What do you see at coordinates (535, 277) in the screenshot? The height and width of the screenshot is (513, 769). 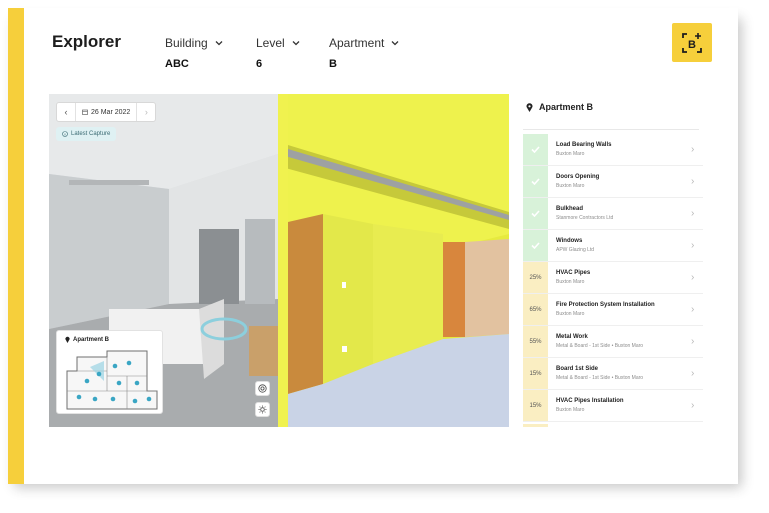 I see `progress-badge: 25%` at bounding box center [535, 277].